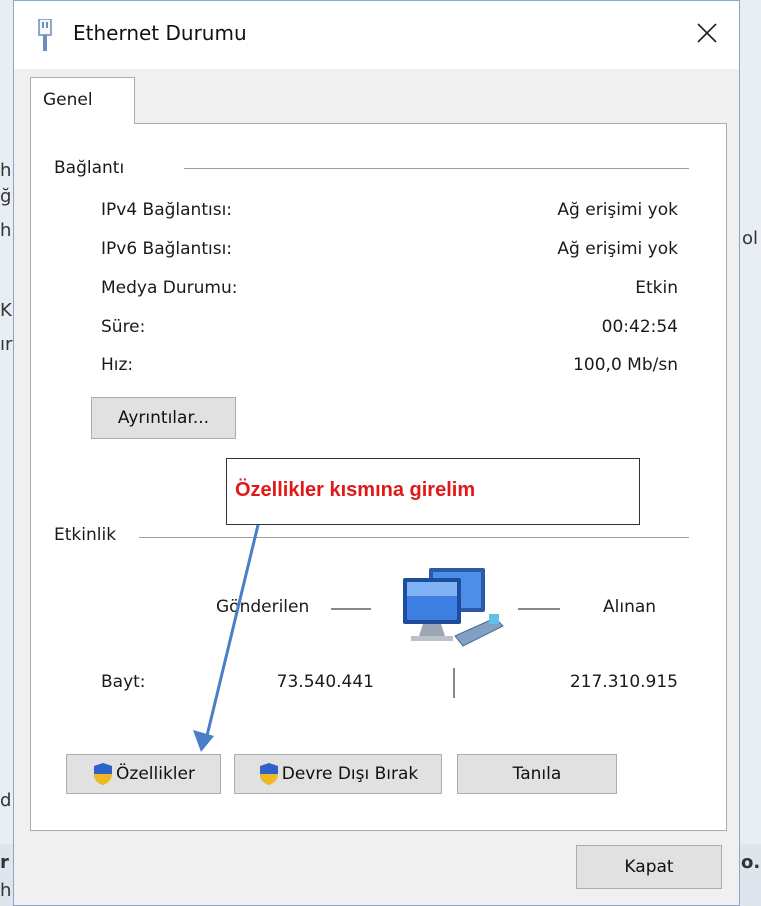  Describe the element at coordinates (414, 537) in the screenshot. I see `activity-group-divider` at that location.